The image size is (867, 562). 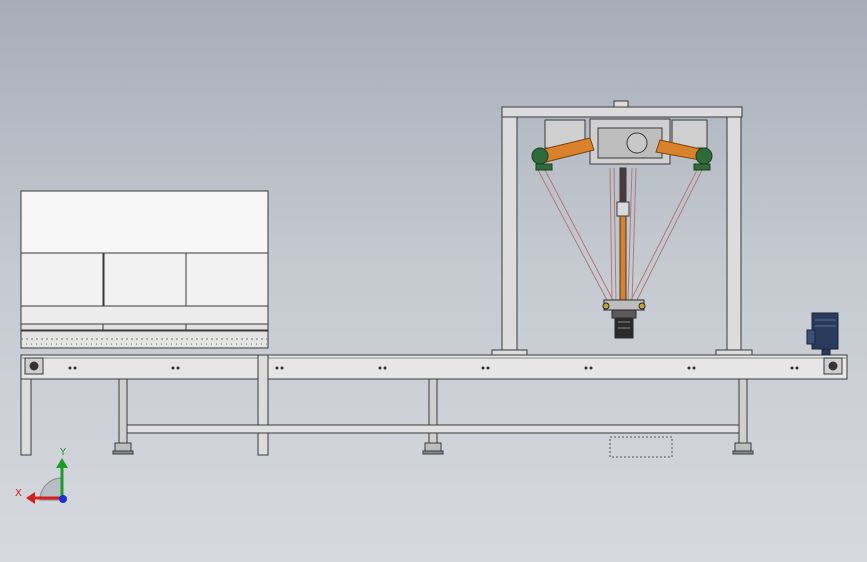 I want to click on delta-robot, so click(x=622, y=228).